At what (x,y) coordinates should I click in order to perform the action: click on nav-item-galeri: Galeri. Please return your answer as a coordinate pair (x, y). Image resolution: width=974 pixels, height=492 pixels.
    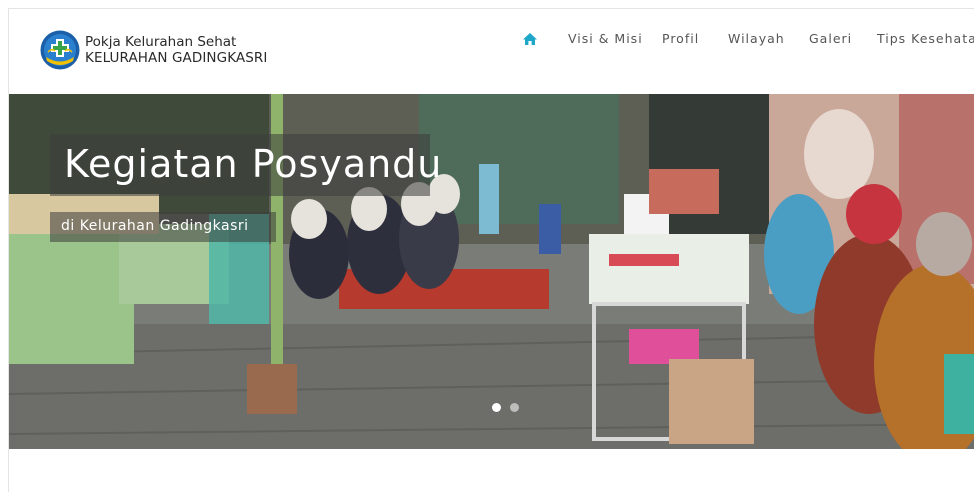
    Looking at the image, I should click on (830, 38).